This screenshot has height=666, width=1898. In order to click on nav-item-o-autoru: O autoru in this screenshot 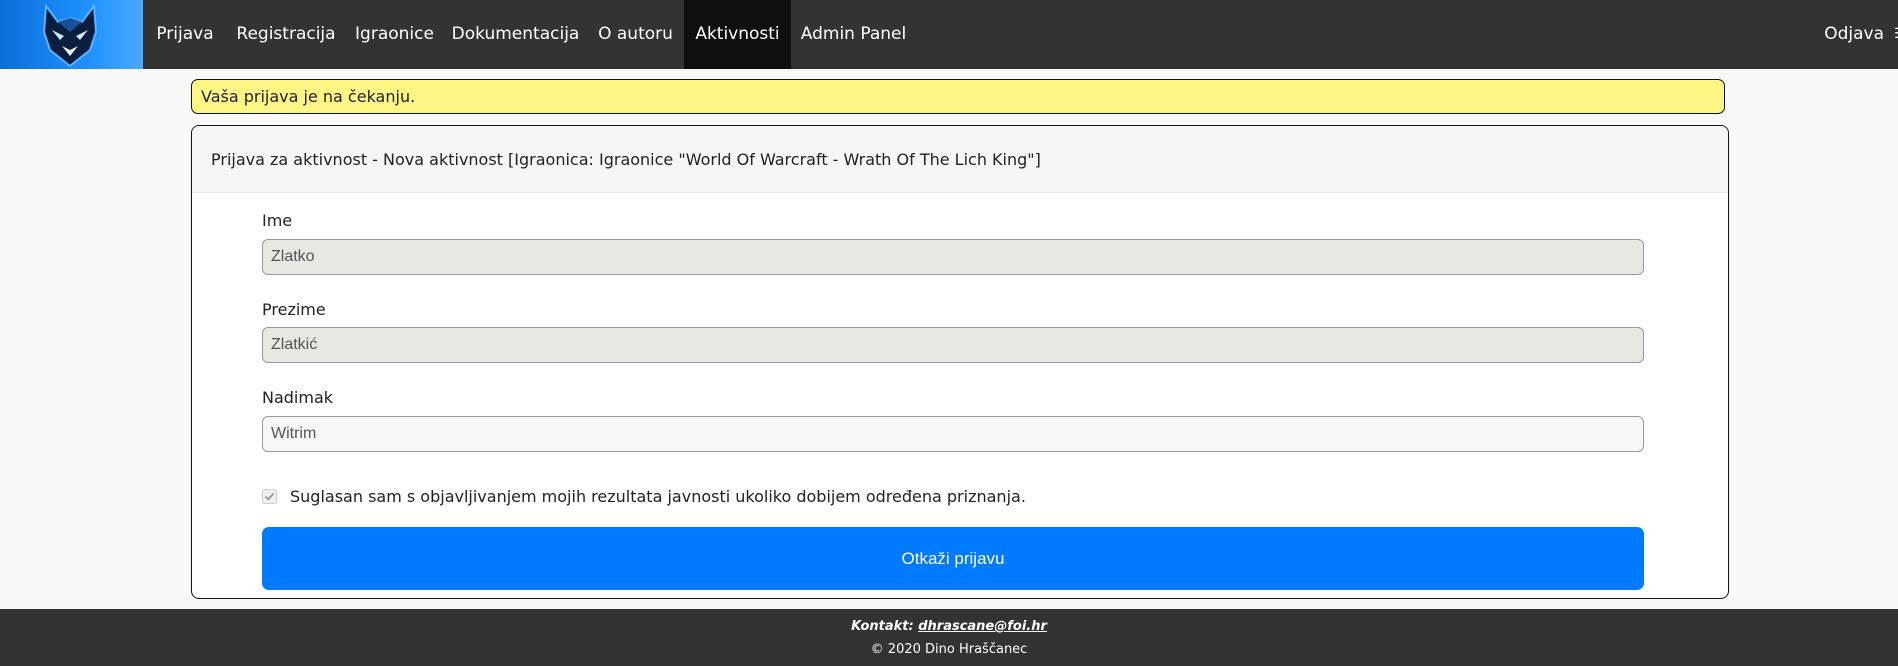, I will do `click(635, 34)`.